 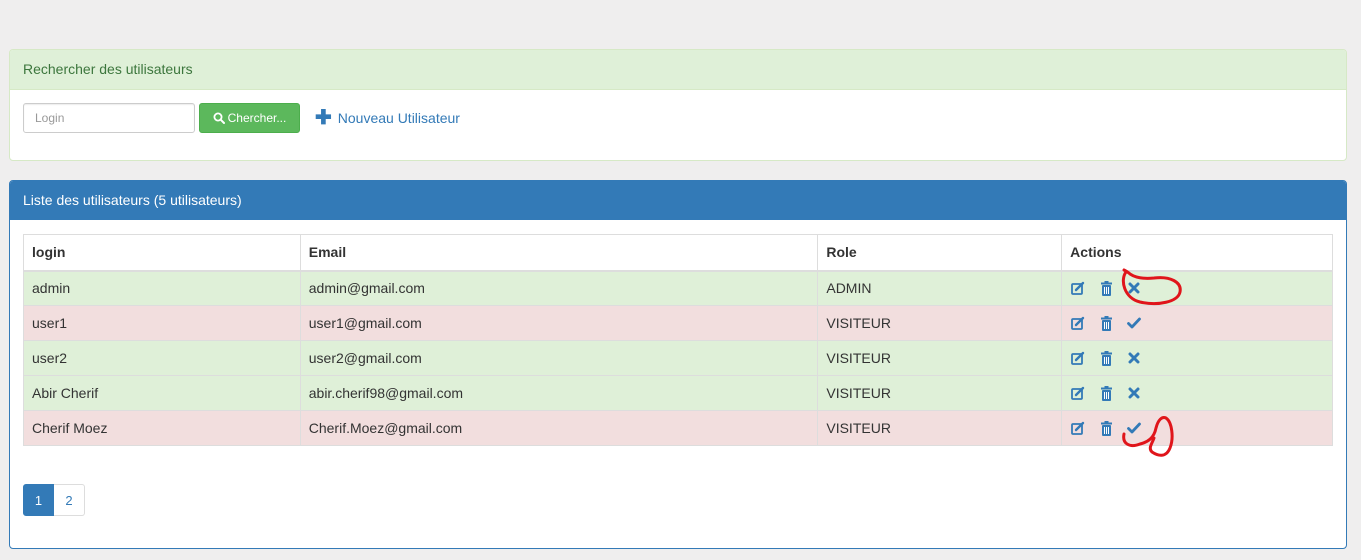 I want to click on search-icon, so click(x=219, y=118).